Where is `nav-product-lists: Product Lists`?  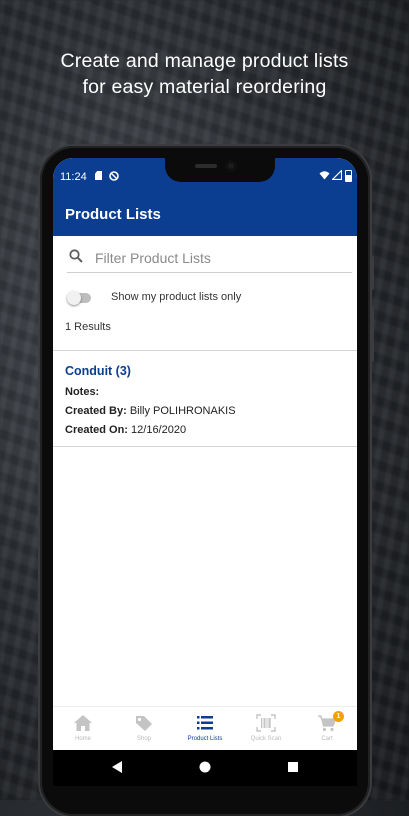
nav-product-lists: Product Lists is located at coordinates (205, 731).